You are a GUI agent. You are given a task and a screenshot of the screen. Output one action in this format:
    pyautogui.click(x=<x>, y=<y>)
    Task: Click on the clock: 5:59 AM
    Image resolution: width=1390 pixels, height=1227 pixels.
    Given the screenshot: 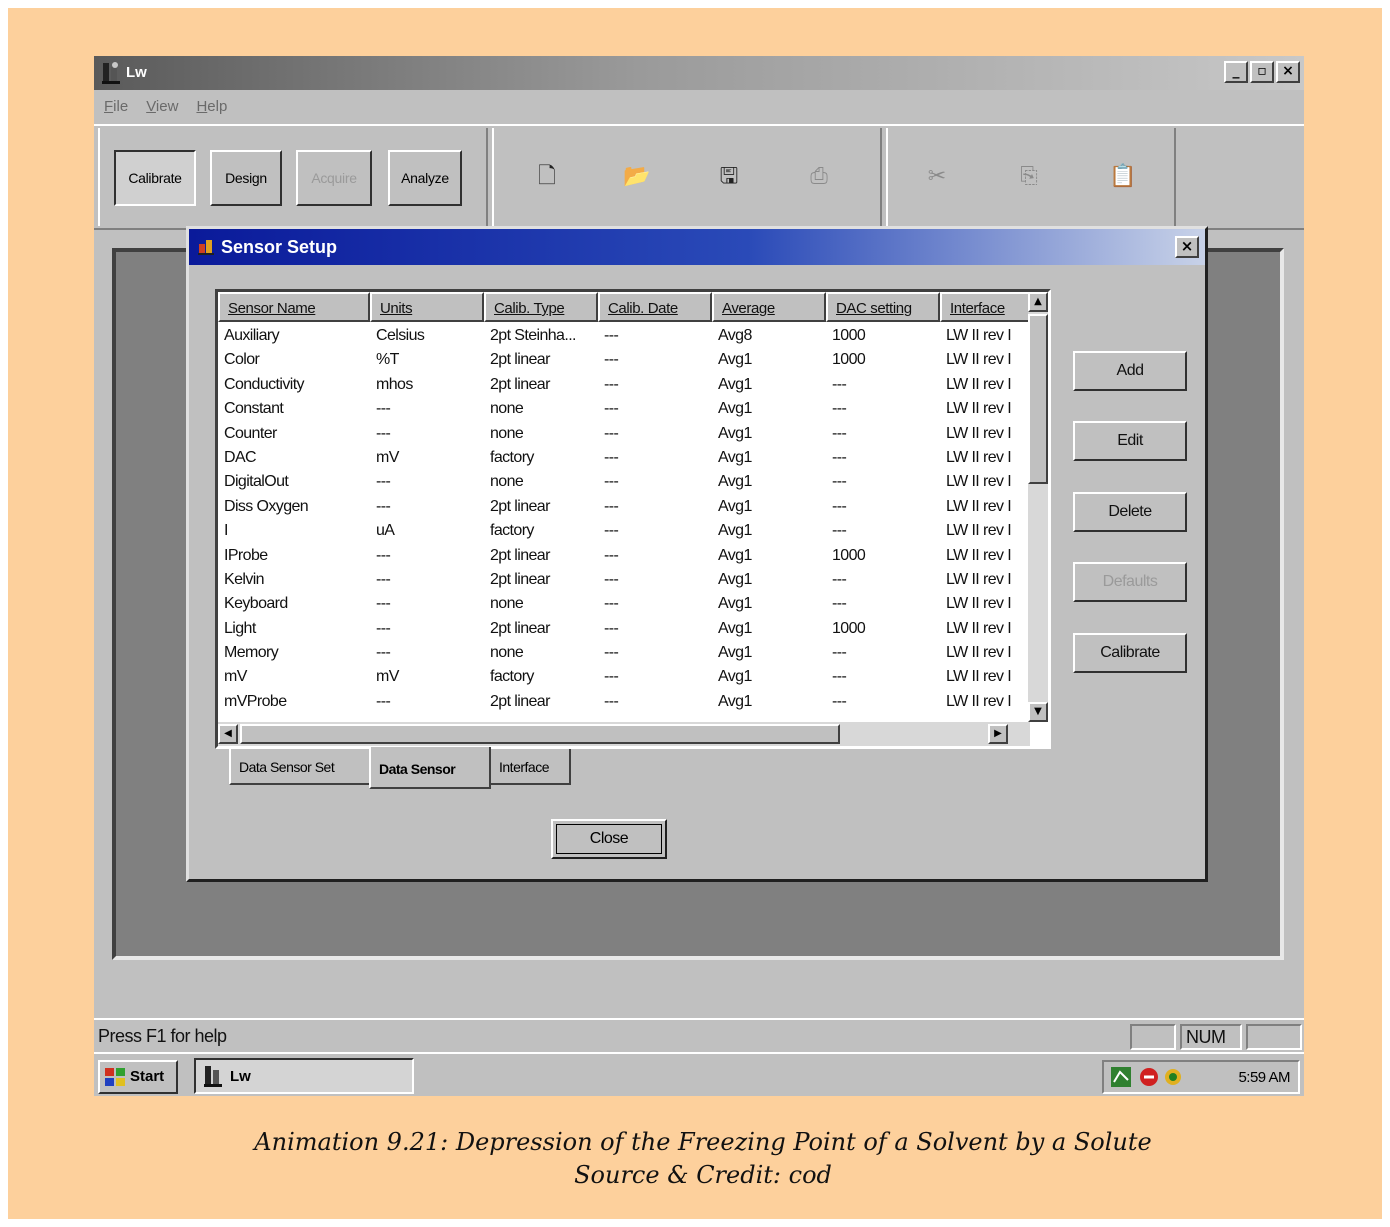 What is the action you would take?
    pyautogui.click(x=1264, y=1077)
    